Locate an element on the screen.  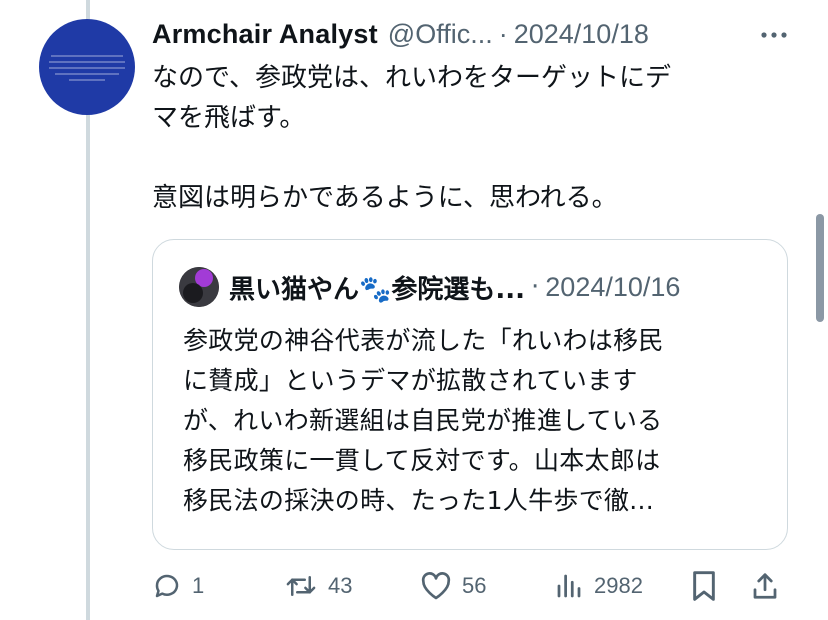
author-name: Armchair Analyst is located at coordinates (265, 34).